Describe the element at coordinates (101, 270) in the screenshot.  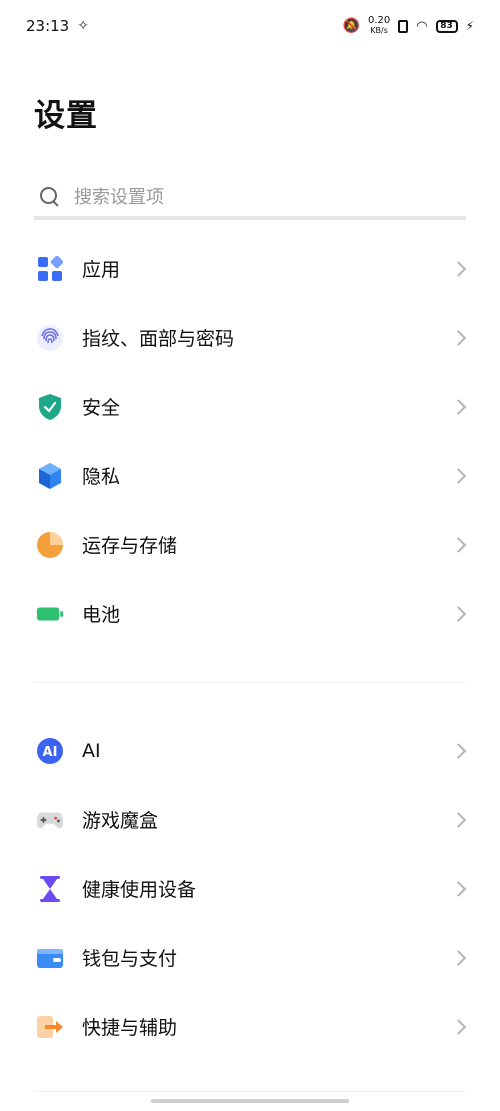
I see `settings-item-label: 应用` at that location.